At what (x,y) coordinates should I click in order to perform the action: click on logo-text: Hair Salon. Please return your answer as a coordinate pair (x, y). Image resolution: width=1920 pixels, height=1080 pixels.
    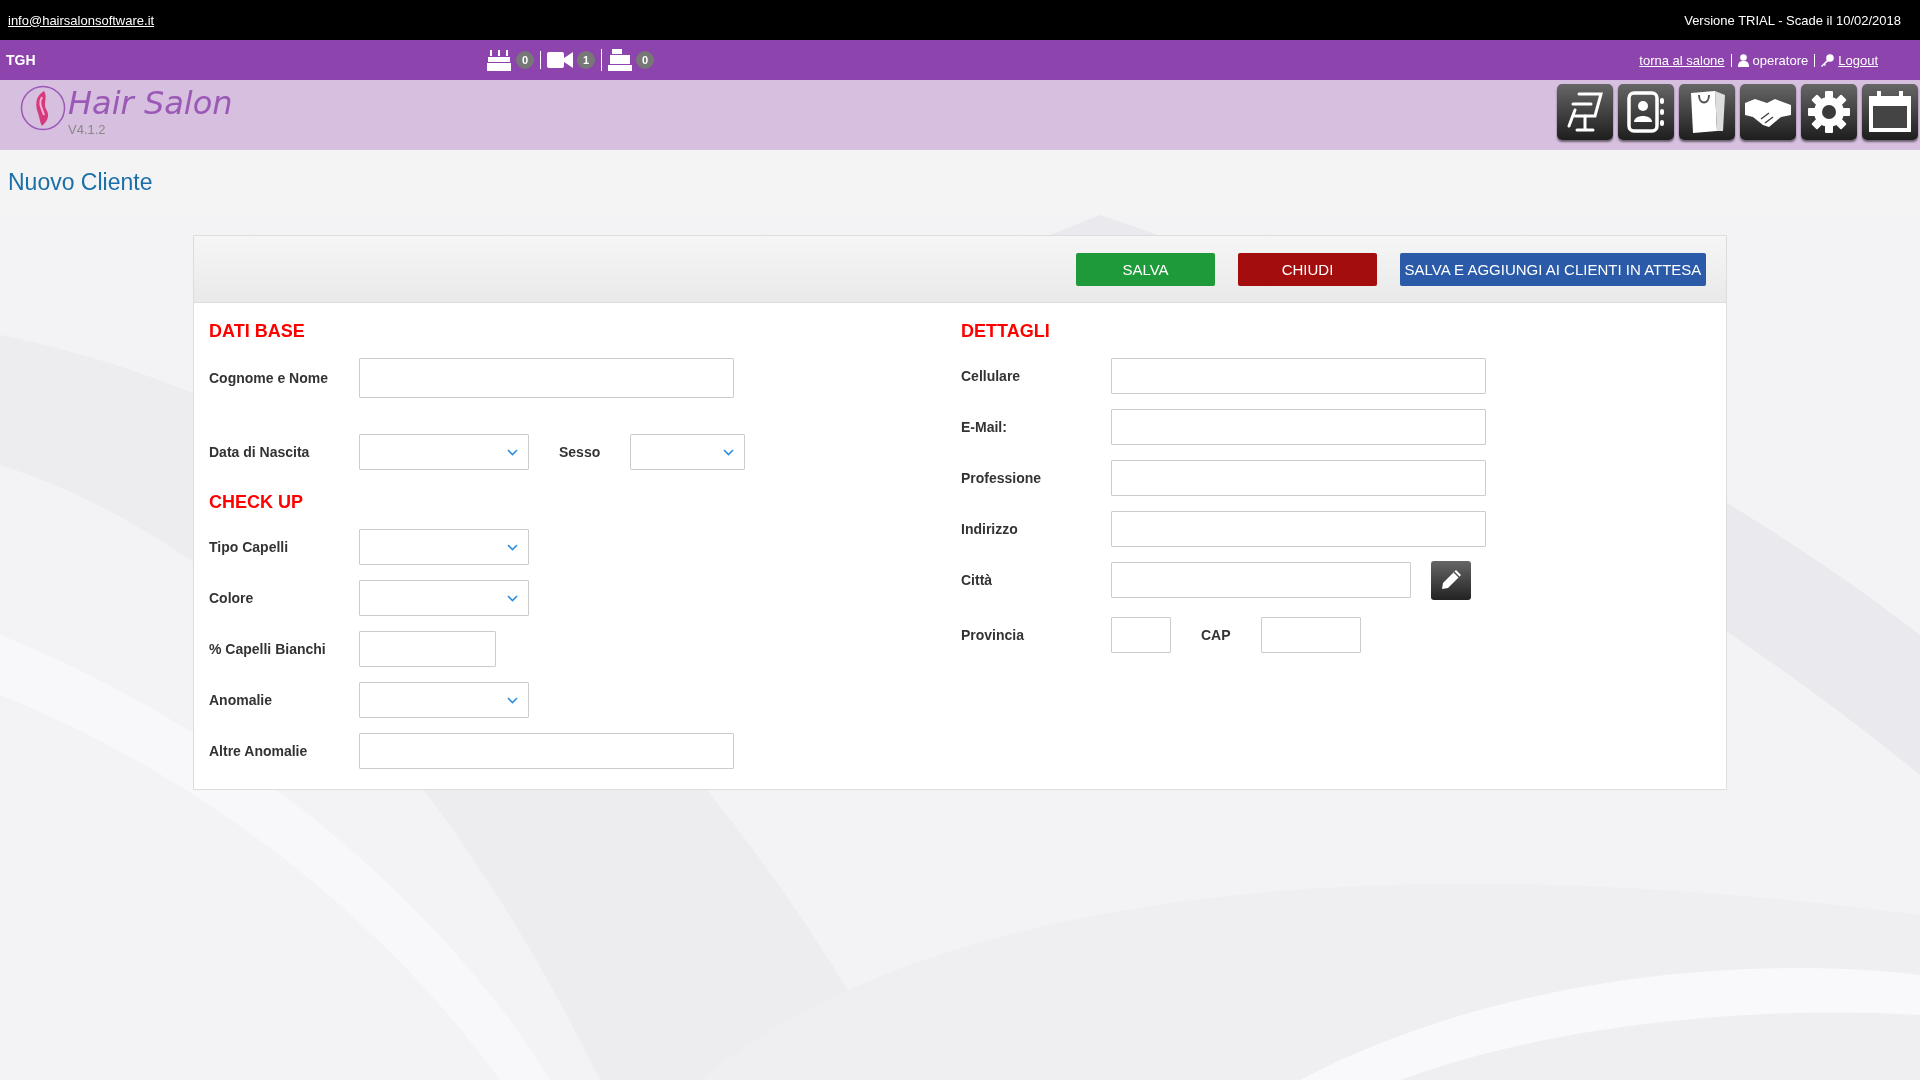
    Looking at the image, I should click on (150, 103).